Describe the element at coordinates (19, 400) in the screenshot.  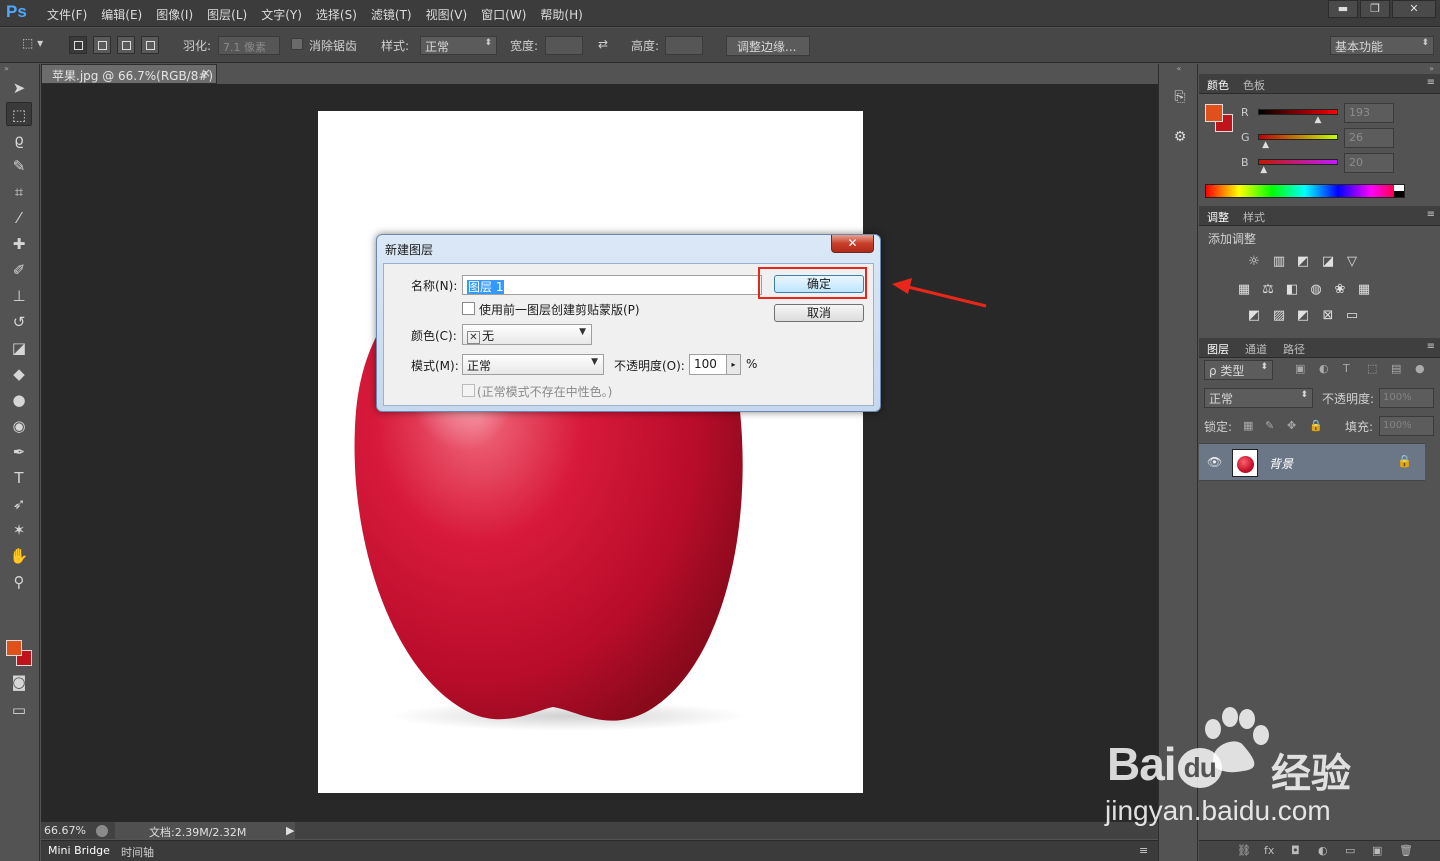
I see `blur-tool-icon: ●` at that location.